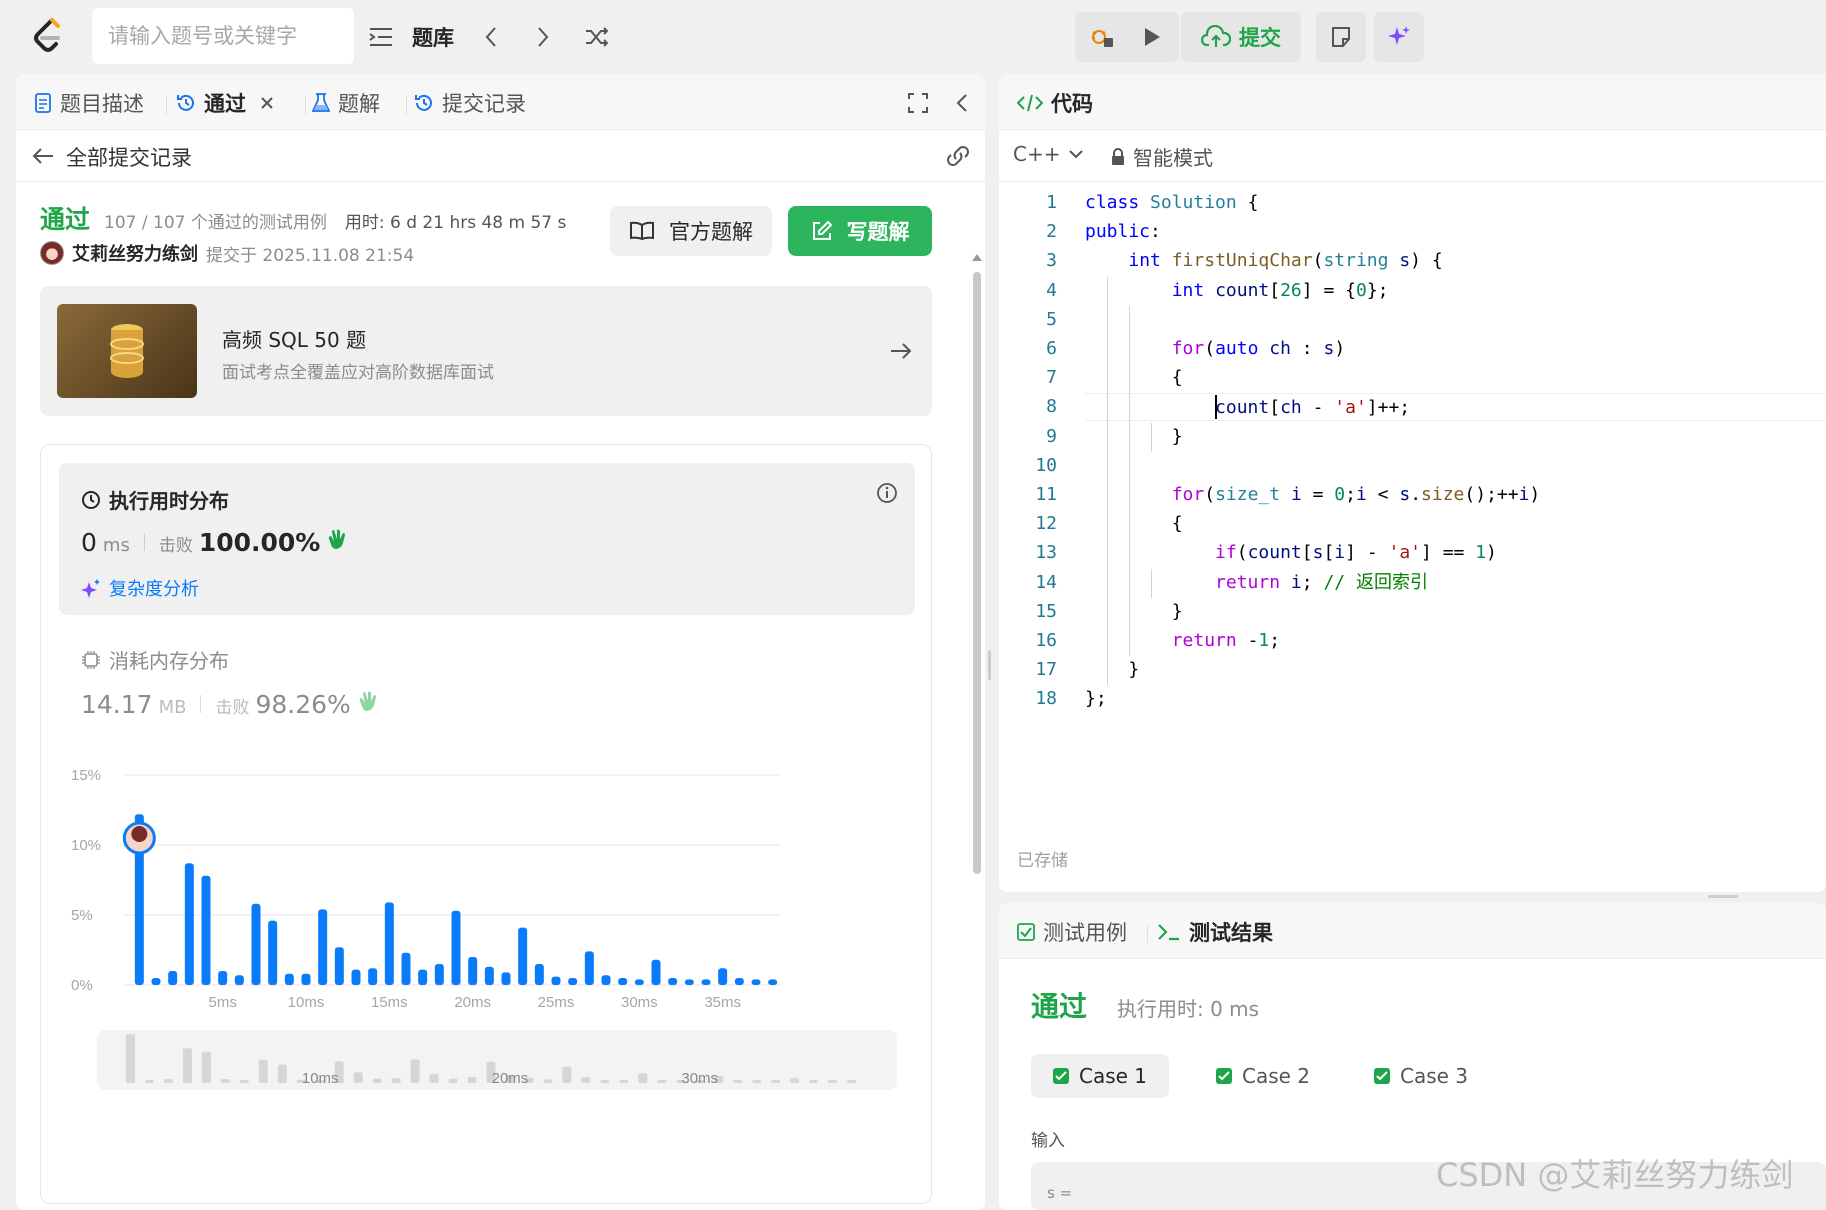  Describe the element at coordinates (1263, 1076) in the screenshot. I see `case-2-tab: Case 2` at that location.